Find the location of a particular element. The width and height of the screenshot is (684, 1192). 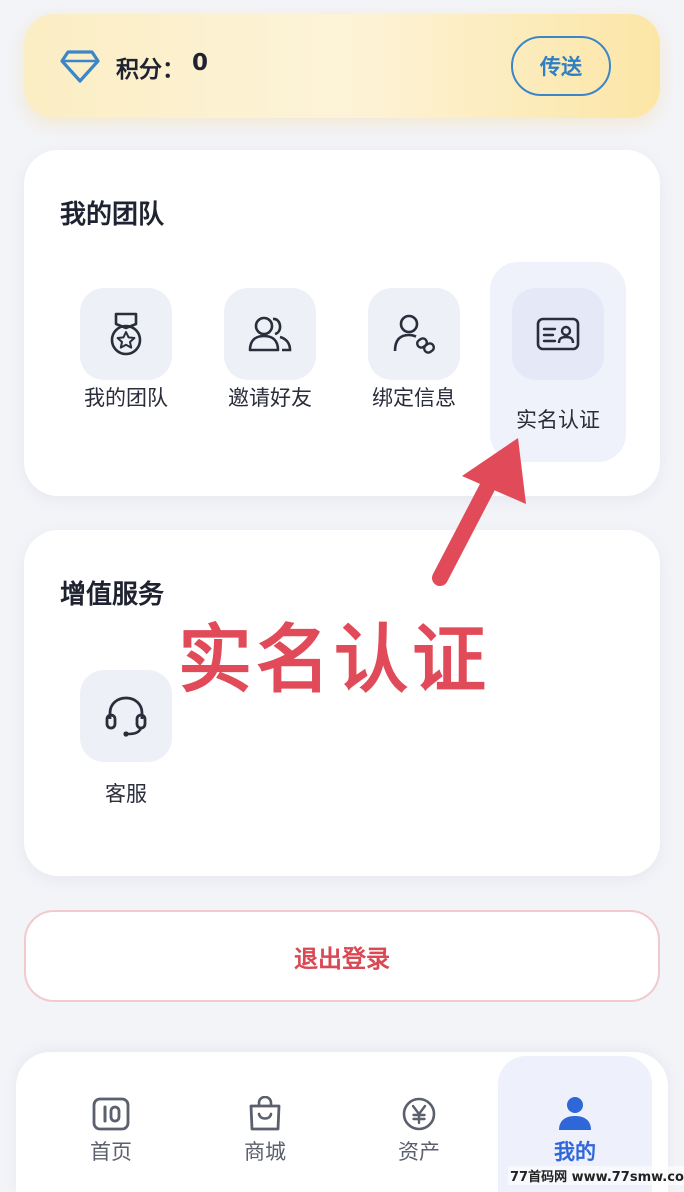

users-icon is located at coordinates (270, 334).